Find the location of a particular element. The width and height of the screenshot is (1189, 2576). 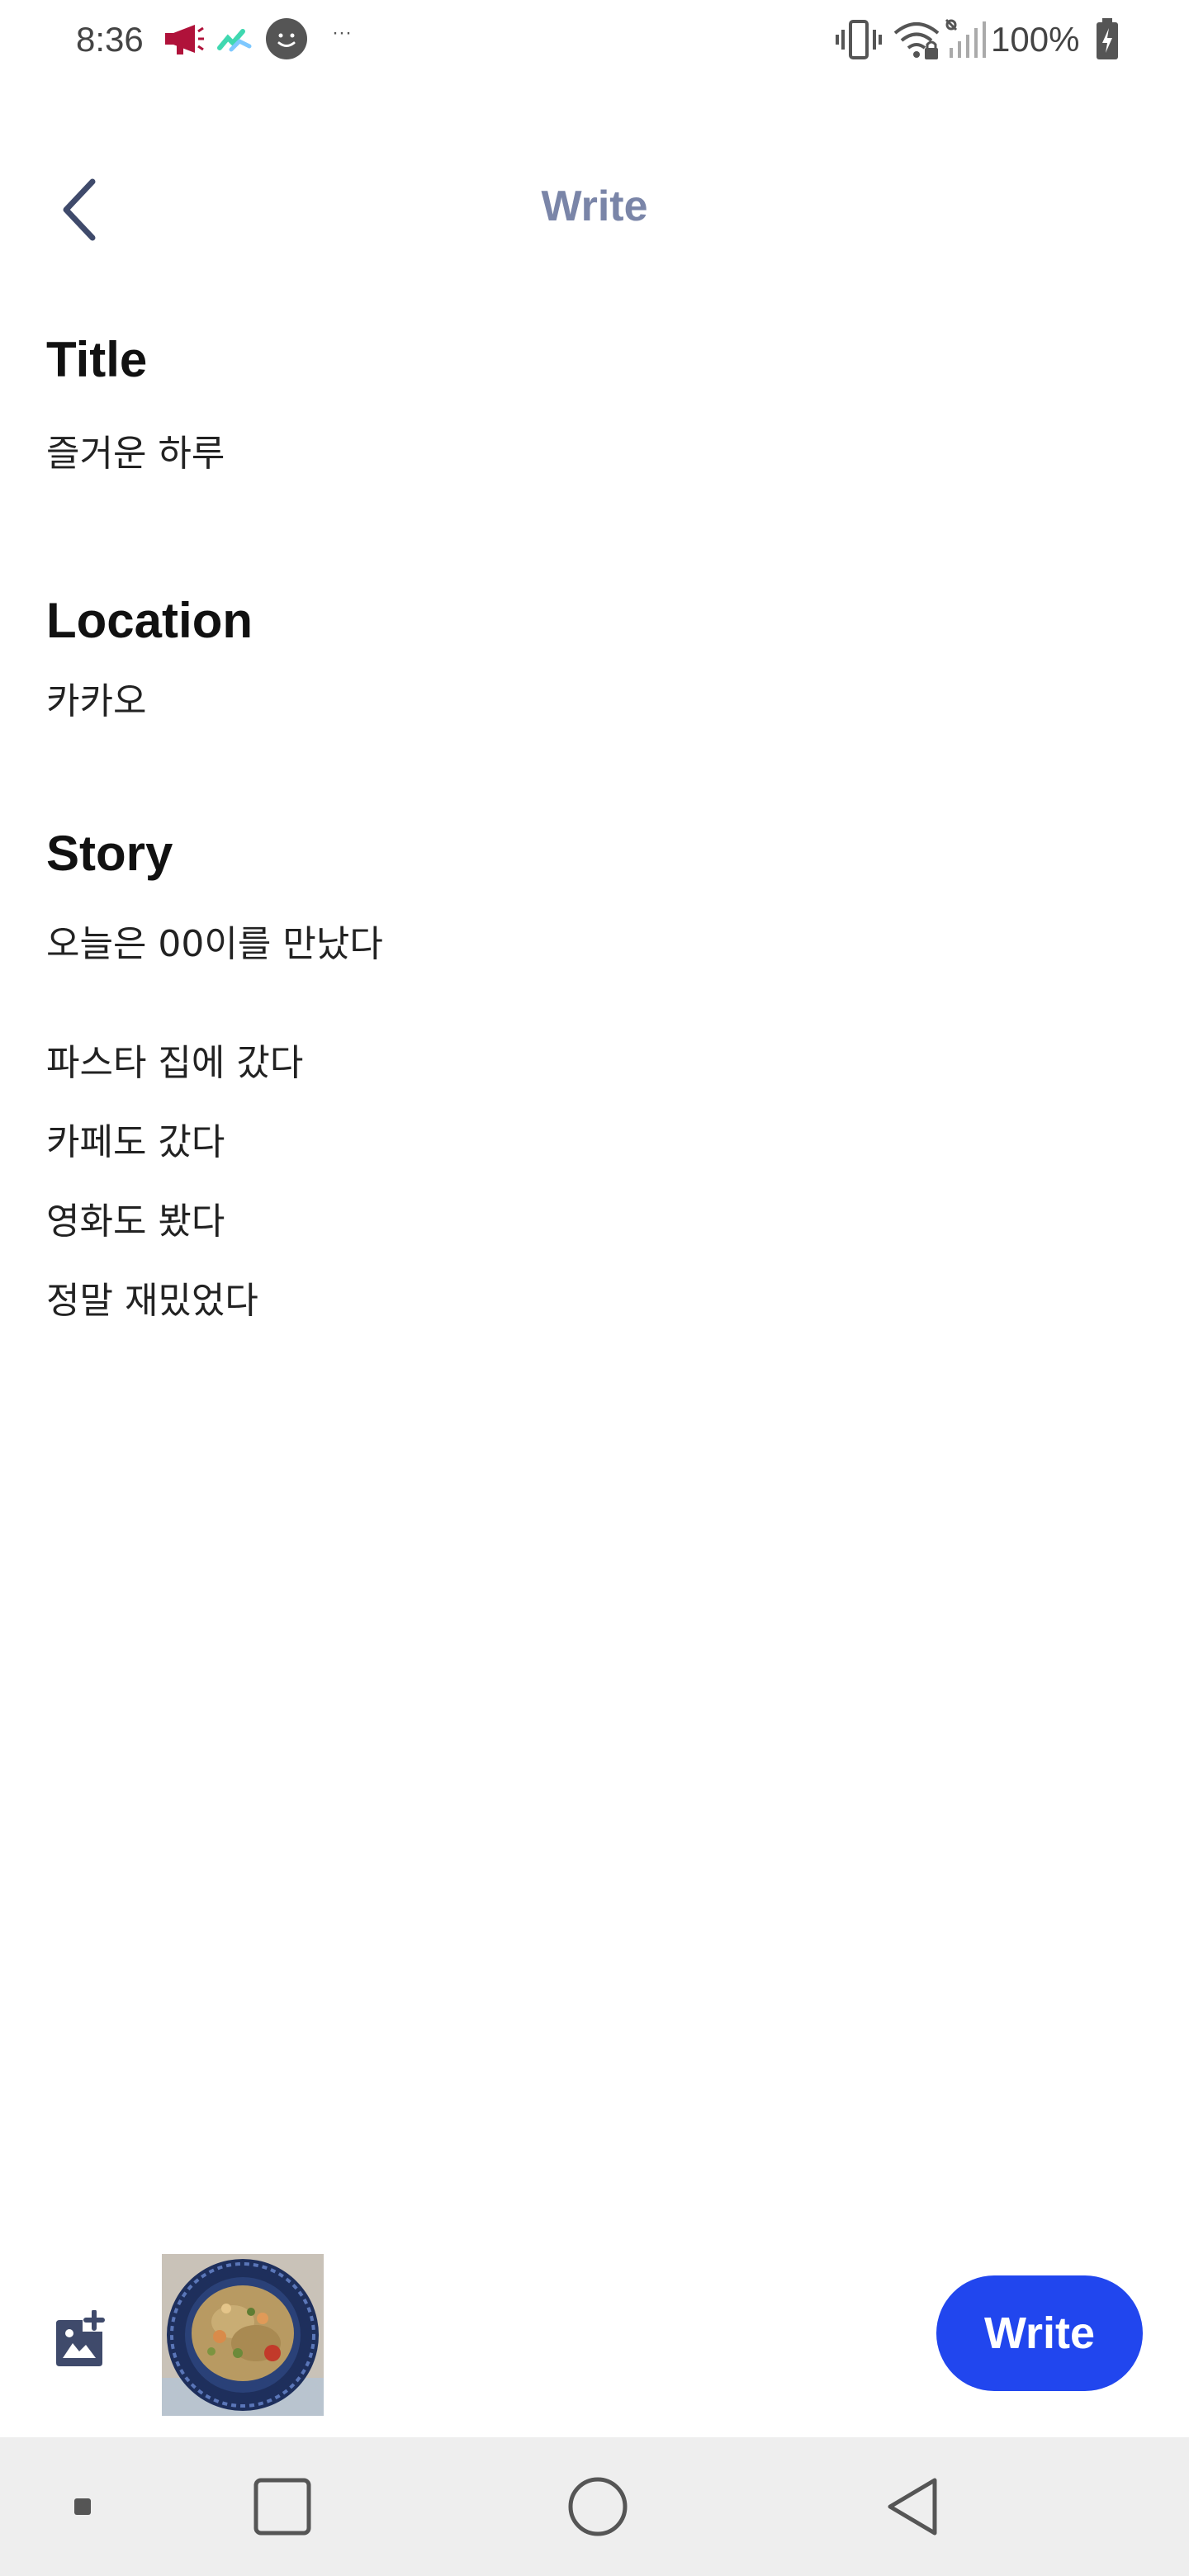

status-time: 8:36 is located at coordinates (110, 39).